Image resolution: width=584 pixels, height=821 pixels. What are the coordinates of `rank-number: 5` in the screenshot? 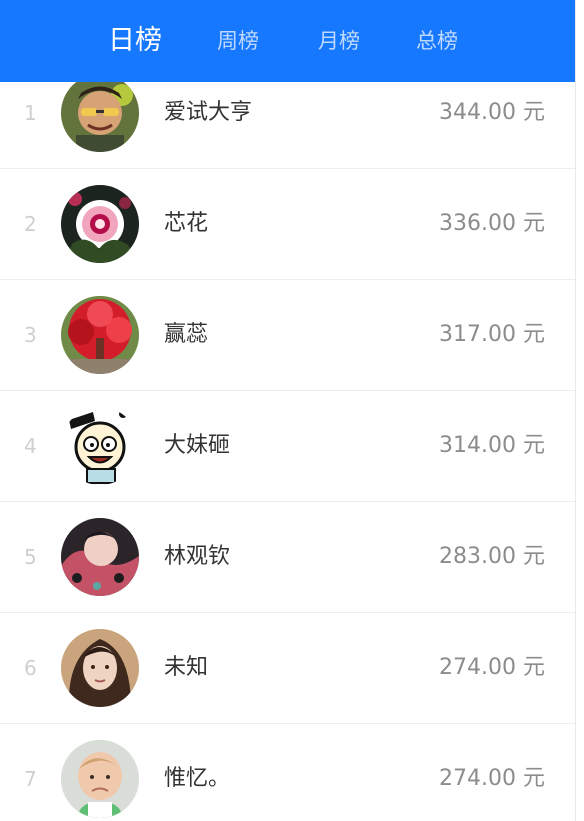 It's located at (30, 557).